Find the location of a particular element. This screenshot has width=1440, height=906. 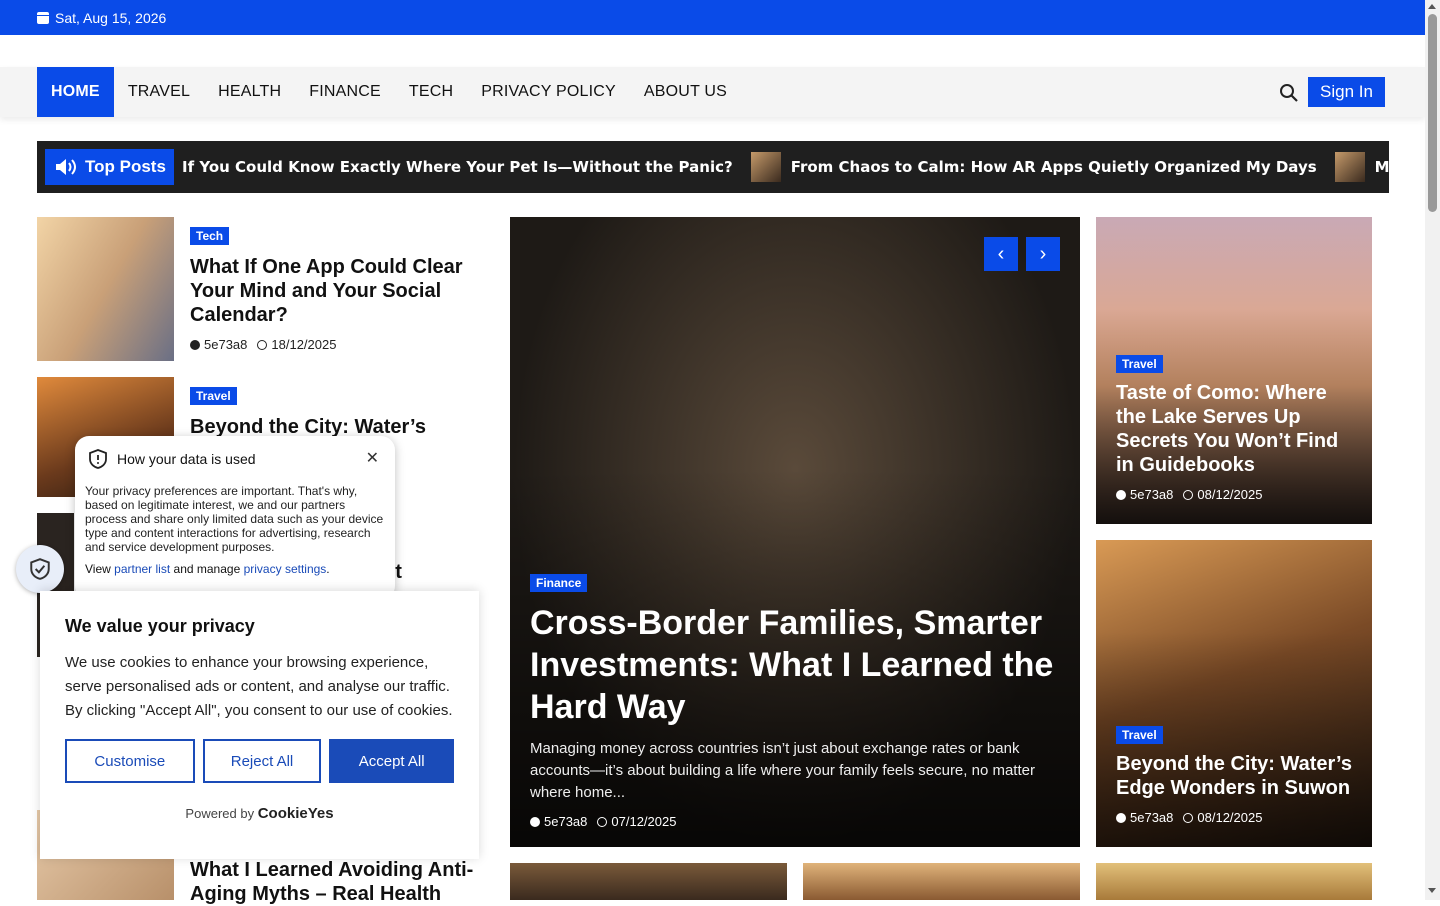

scrollbar-thumb is located at coordinates (1432, 113).